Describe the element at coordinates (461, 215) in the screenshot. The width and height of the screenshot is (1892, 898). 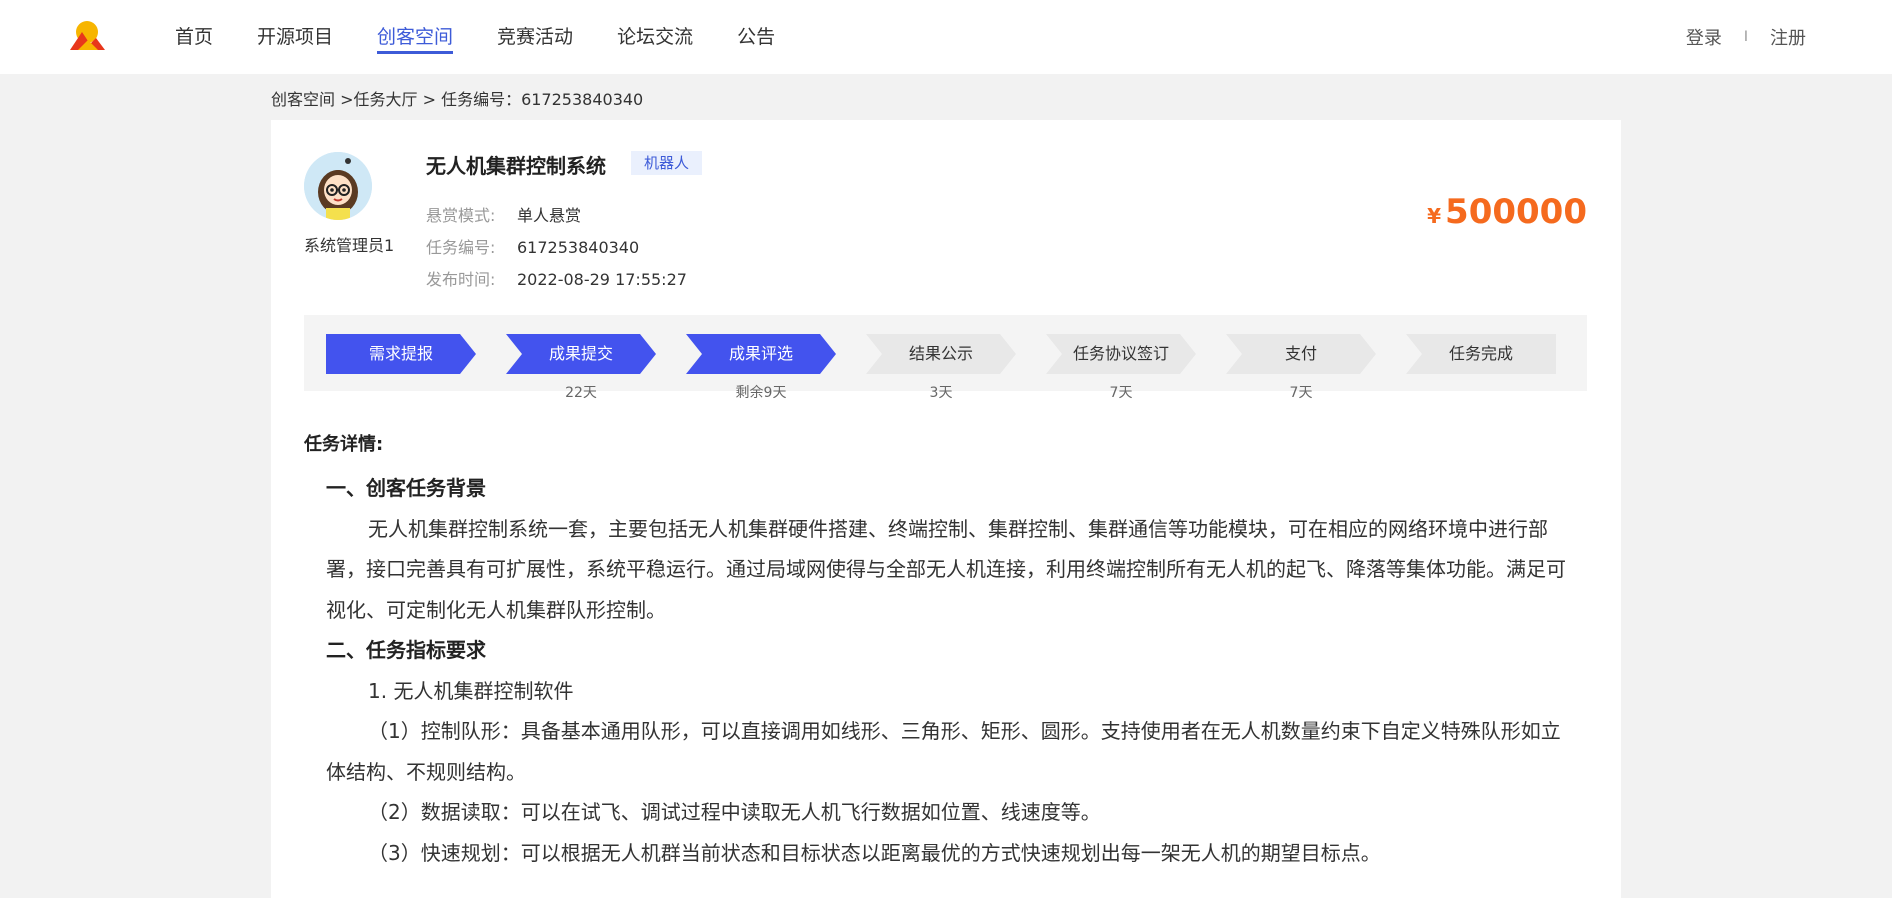
I see `meta-label: 悬赏模式:` at that location.